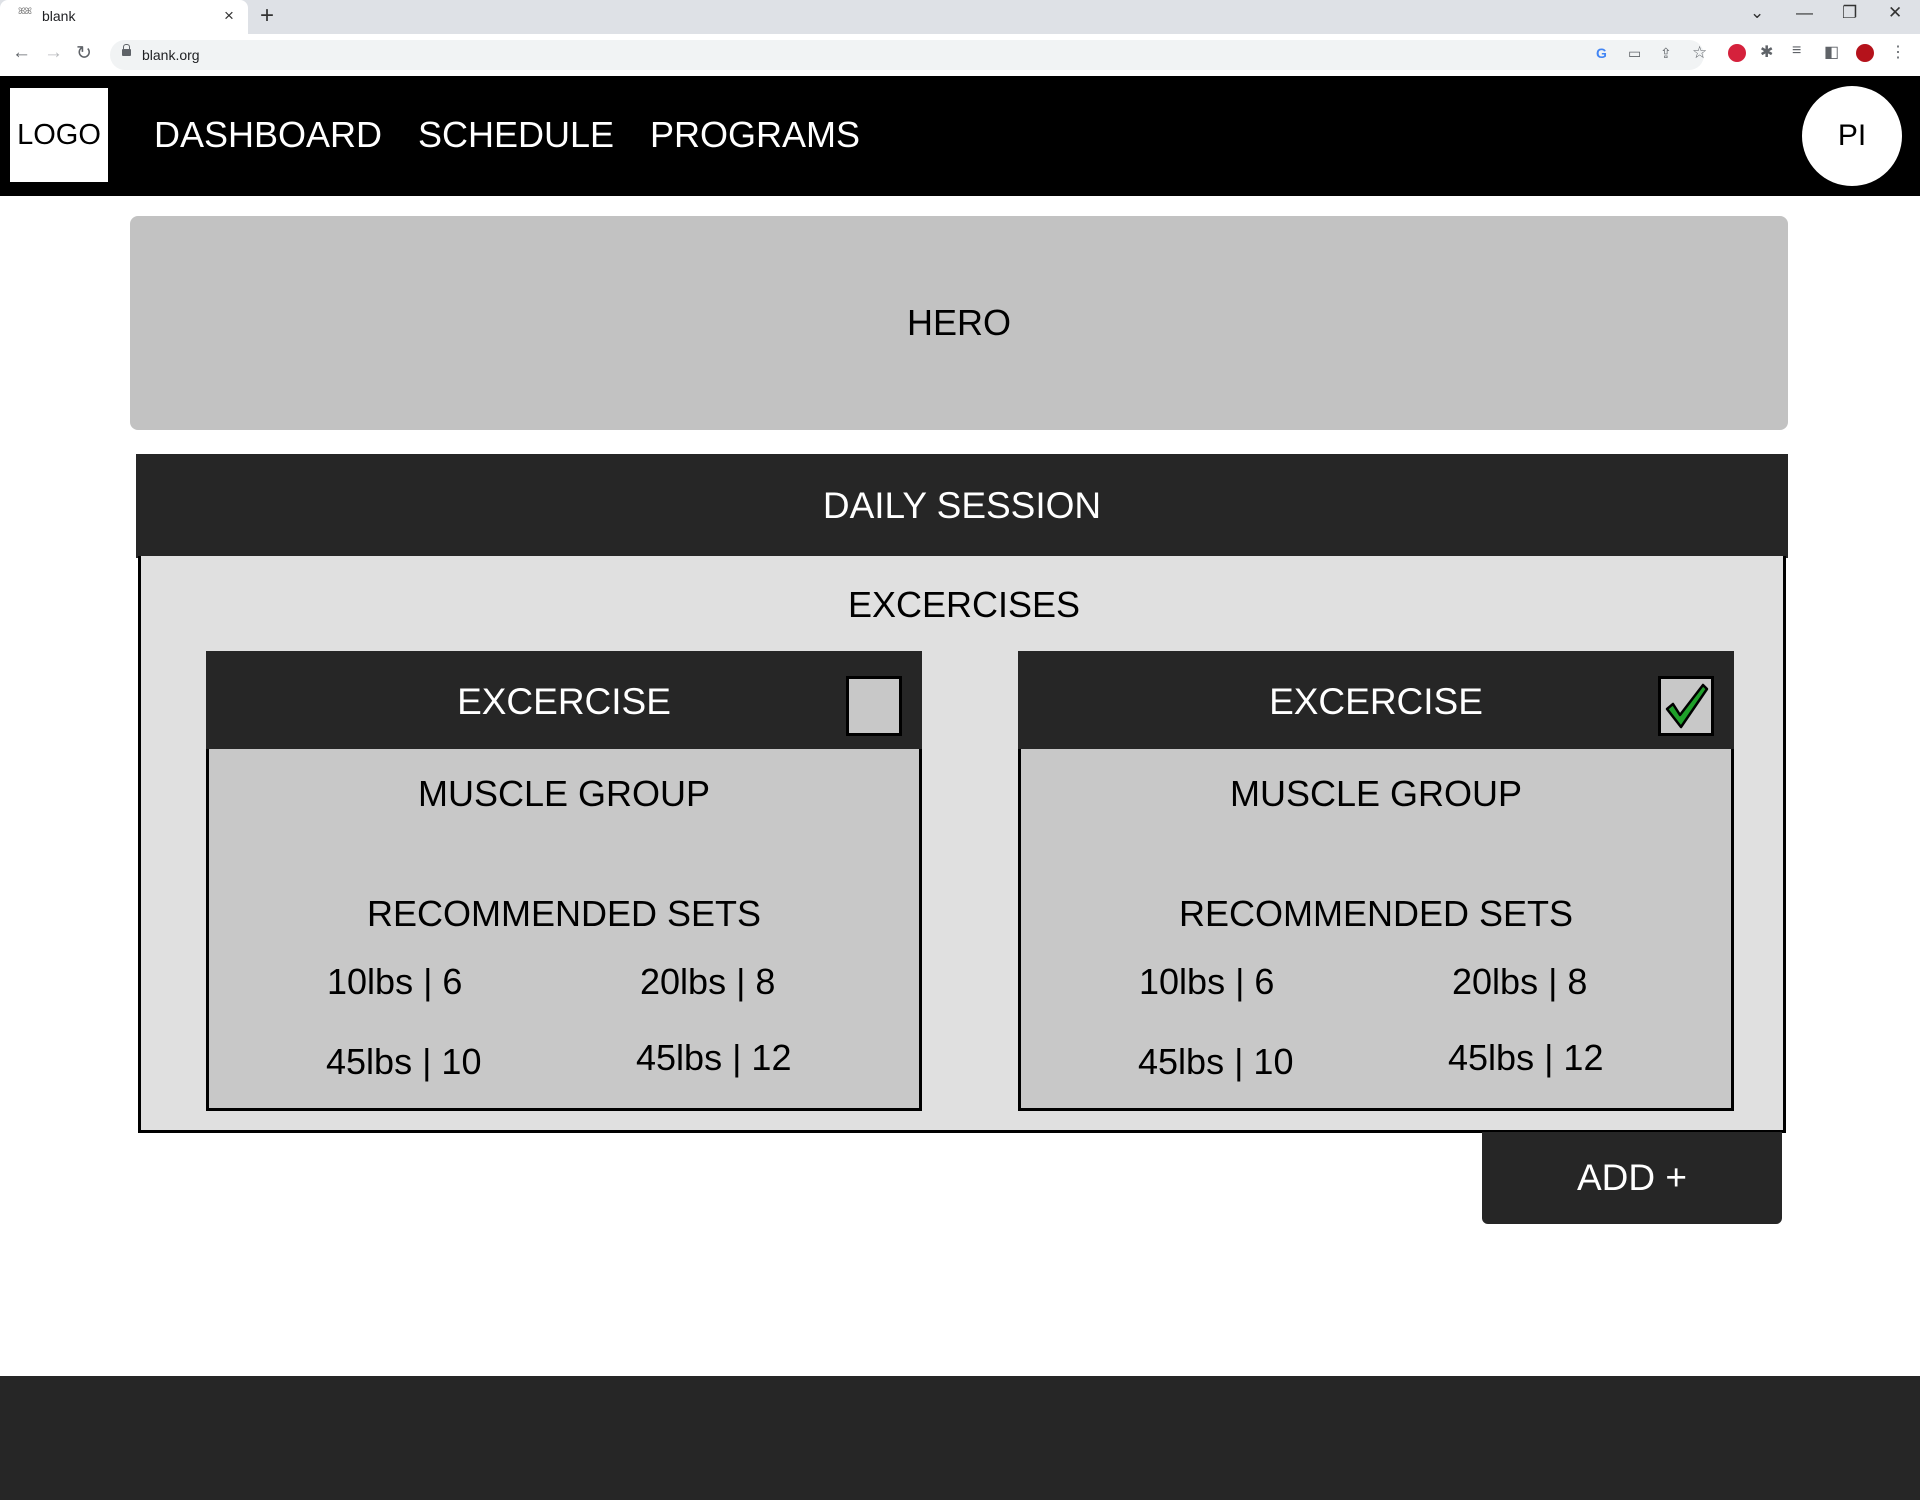 This screenshot has width=1920, height=1500. I want to click on close-window-icon: ✕, so click(1895, 13).